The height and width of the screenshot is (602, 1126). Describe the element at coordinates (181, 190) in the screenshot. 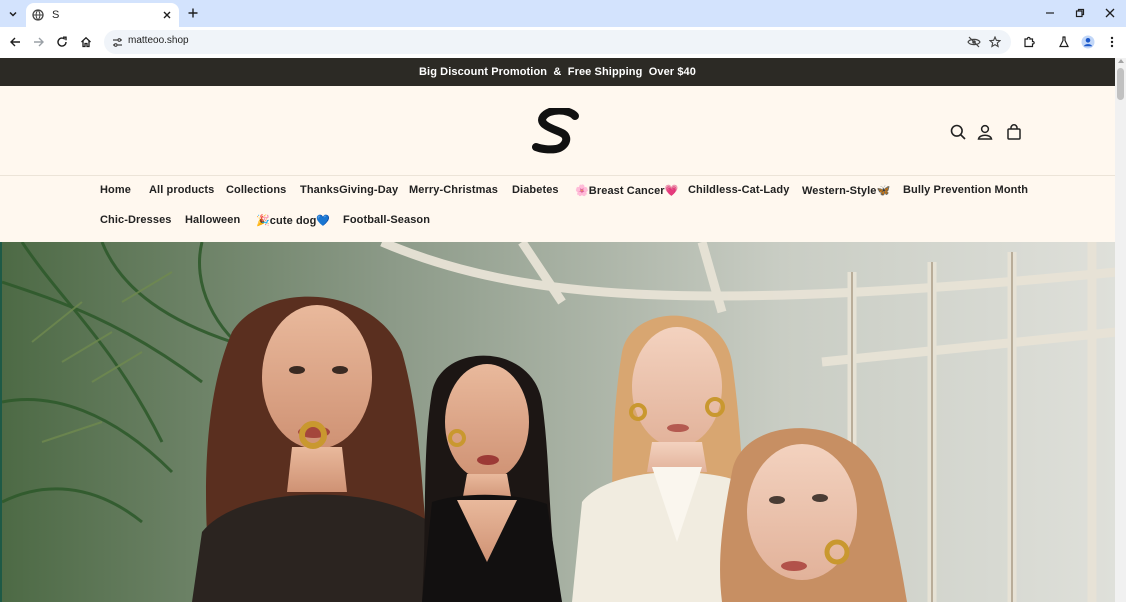

I see `nav-item-all-products: All products` at that location.